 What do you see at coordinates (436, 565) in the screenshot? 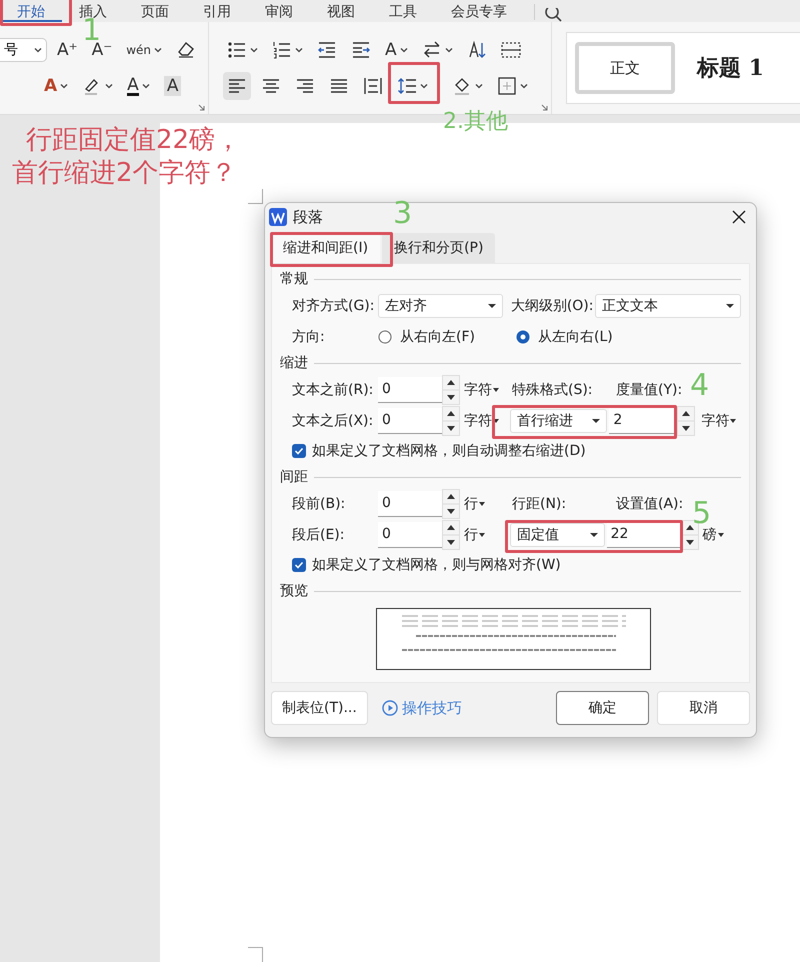
I see `checkbox-label: 如果定义了文档网格，则与网格对齐(W)` at bounding box center [436, 565].